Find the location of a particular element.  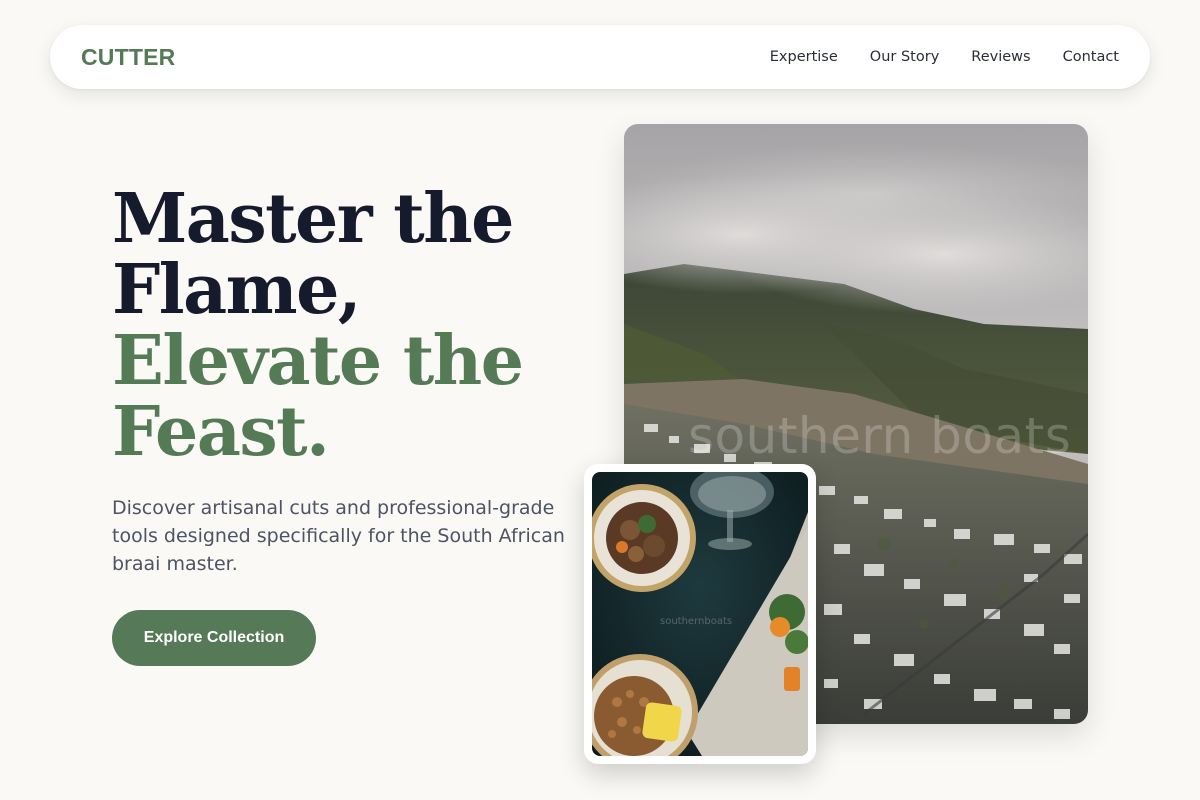

hero-title-accent-line: Elevate the is located at coordinates (318, 361).